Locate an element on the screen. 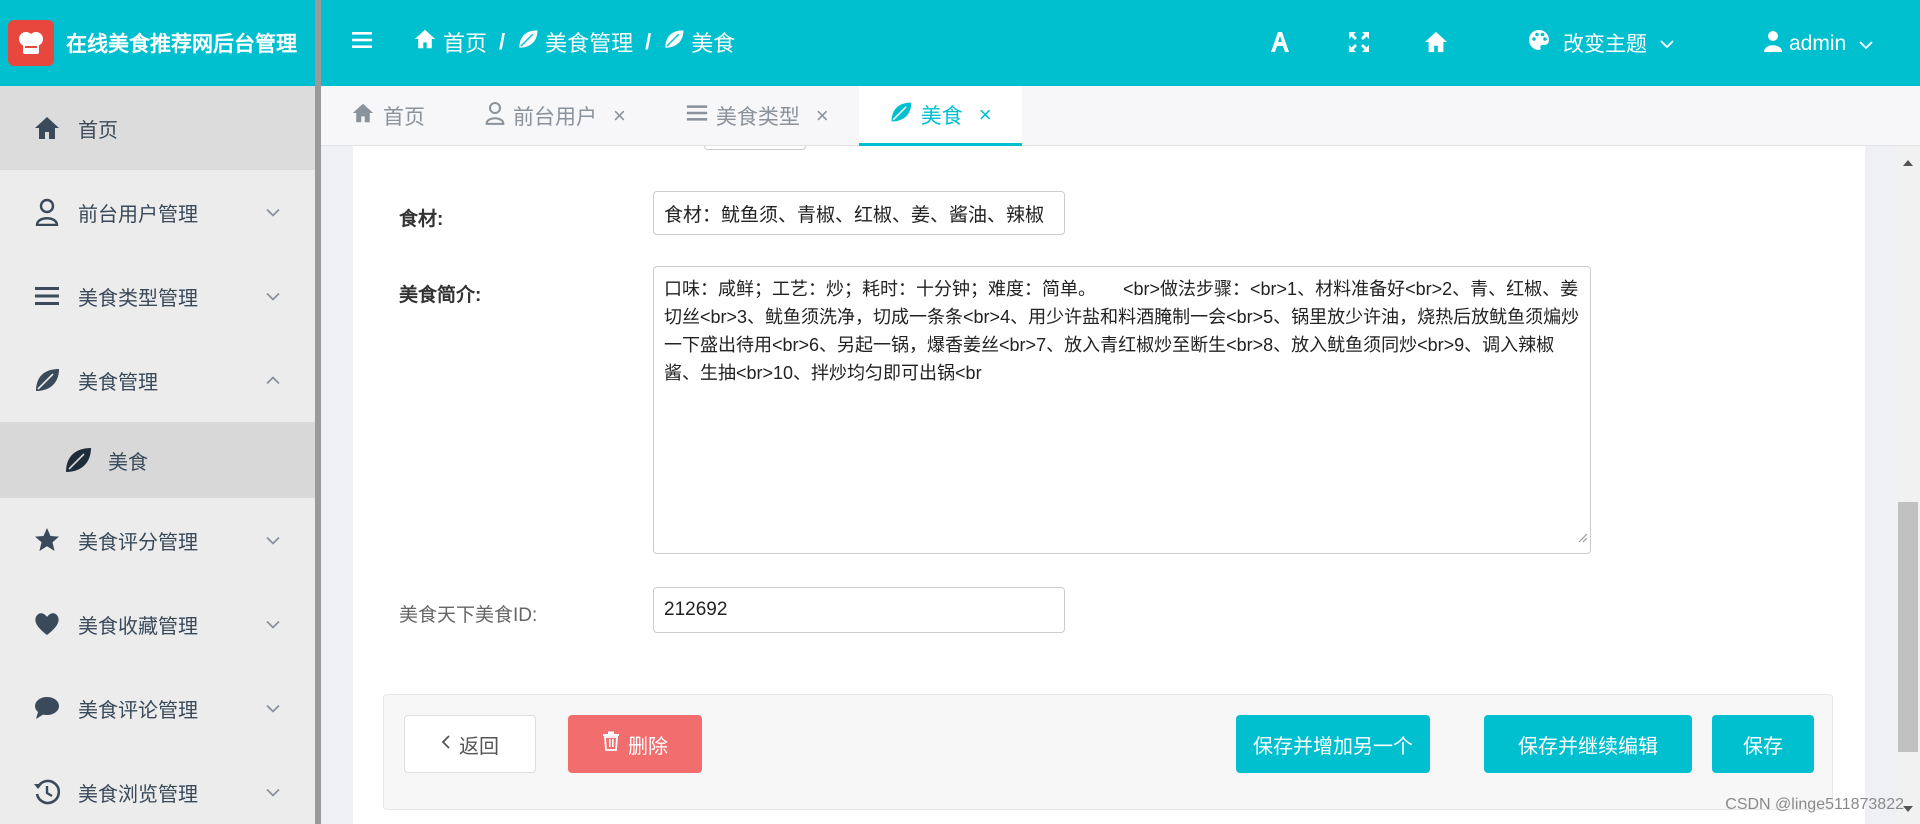 The image size is (1920, 824). sidebar-subitem-label: 美食 is located at coordinates (128, 462).